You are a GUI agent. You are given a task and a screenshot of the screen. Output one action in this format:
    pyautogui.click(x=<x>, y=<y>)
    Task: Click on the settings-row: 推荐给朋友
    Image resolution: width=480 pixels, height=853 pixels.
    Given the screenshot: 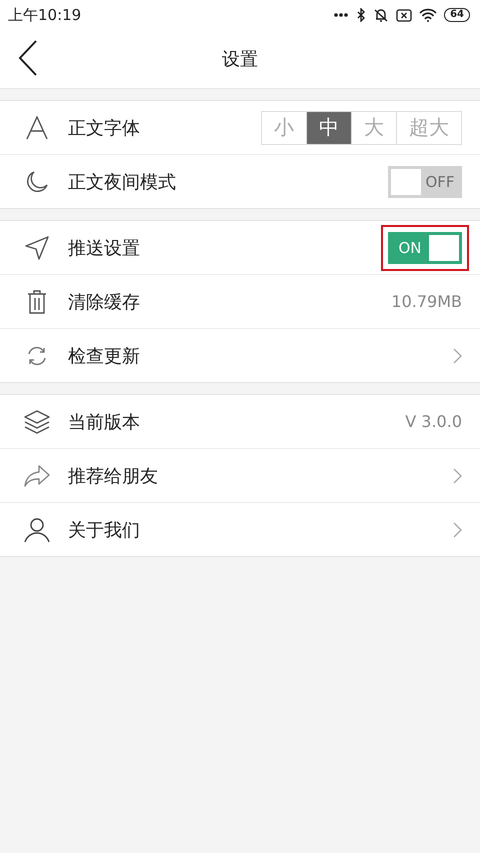 What is the action you would take?
    pyautogui.click(x=240, y=476)
    